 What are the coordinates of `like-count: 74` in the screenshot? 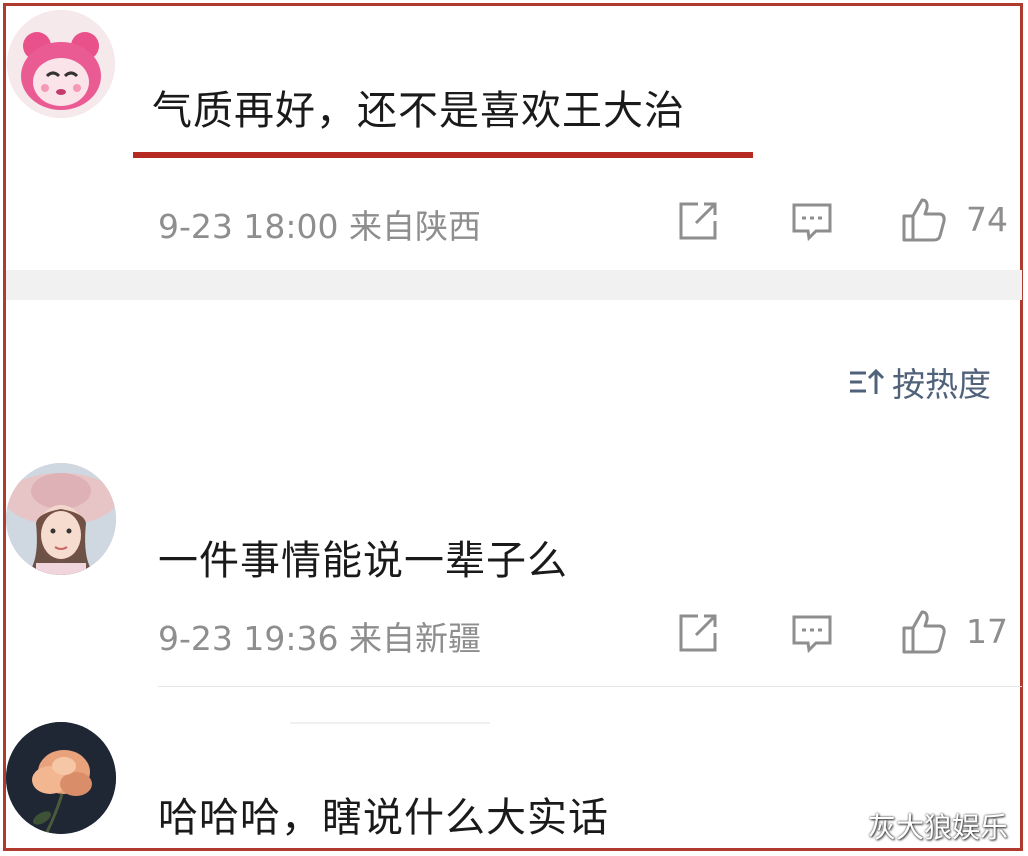 It's located at (987, 219).